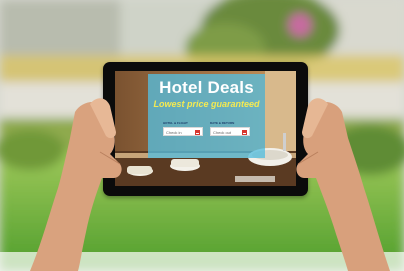 This screenshot has width=404, height=271. I want to click on checkout-heading: DATE & RETURN, so click(222, 123).